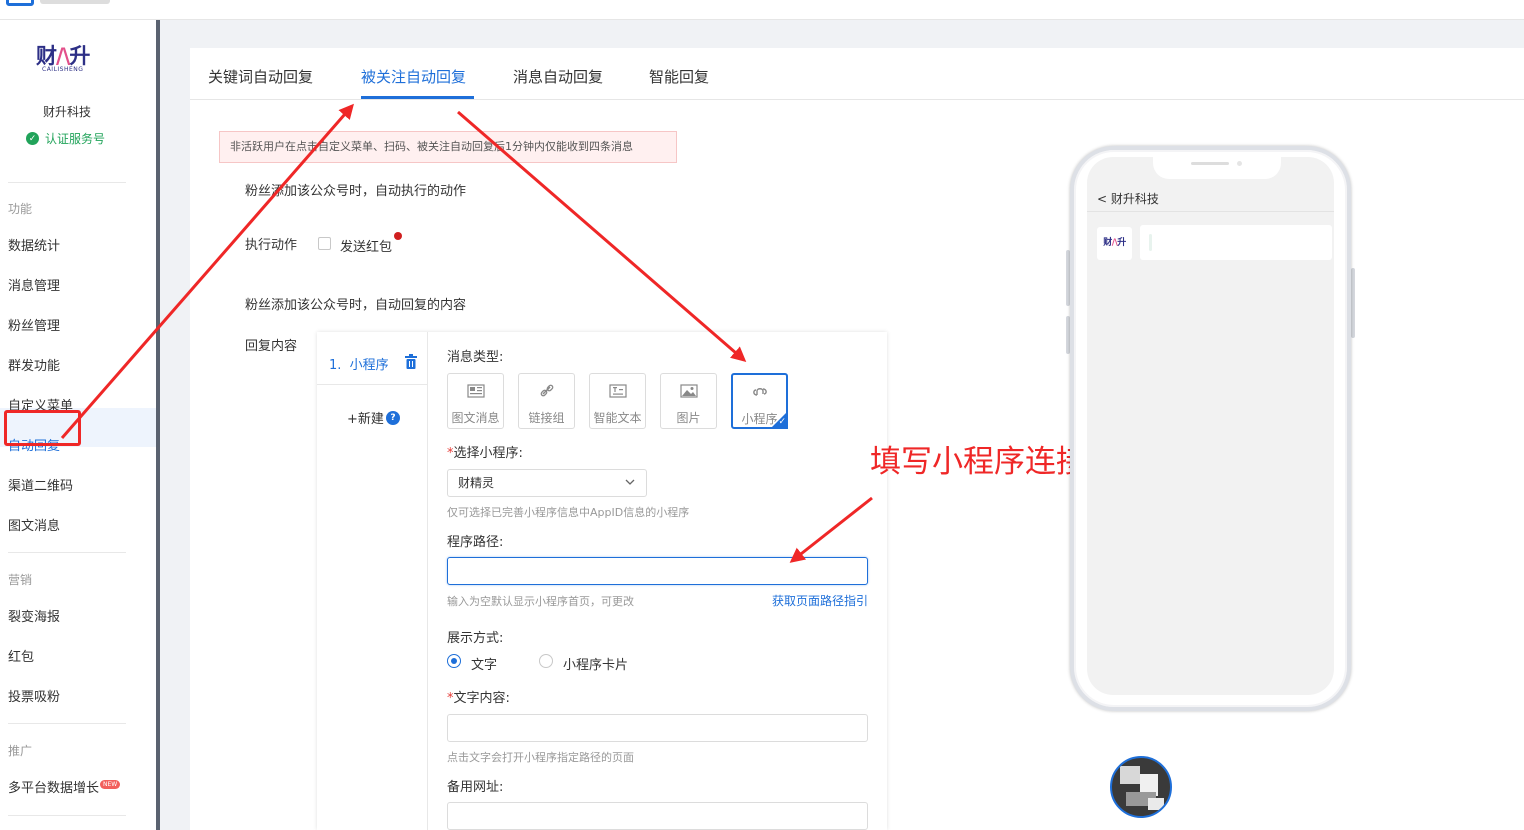  Describe the element at coordinates (475, 357) in the screenshot. I see `msg-type-label: 消息类型:` at that location.